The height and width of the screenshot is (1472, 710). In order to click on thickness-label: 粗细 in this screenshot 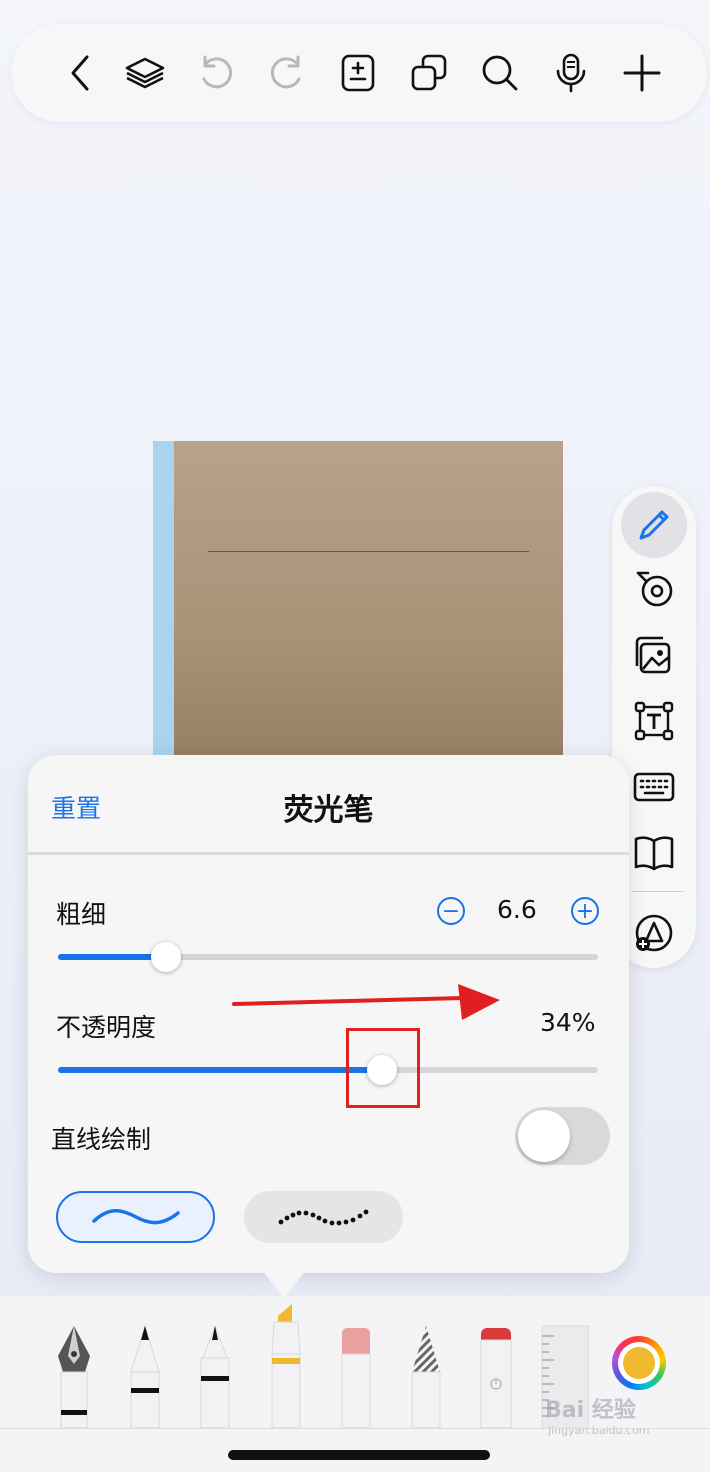, I will do `click(81, 914)`.